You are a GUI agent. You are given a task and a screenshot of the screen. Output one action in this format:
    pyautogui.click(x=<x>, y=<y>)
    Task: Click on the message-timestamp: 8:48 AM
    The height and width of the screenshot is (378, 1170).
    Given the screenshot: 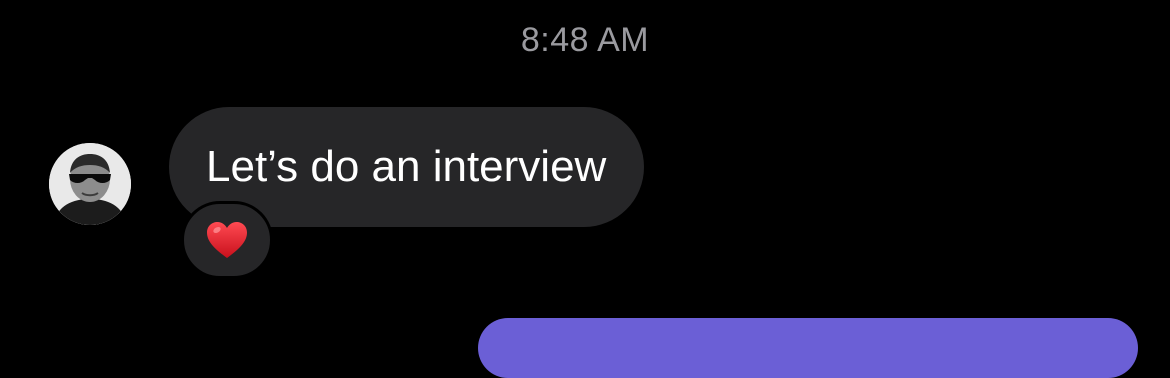 What is the action you would take?
    pyautogui.click(x=585, y=40)
    